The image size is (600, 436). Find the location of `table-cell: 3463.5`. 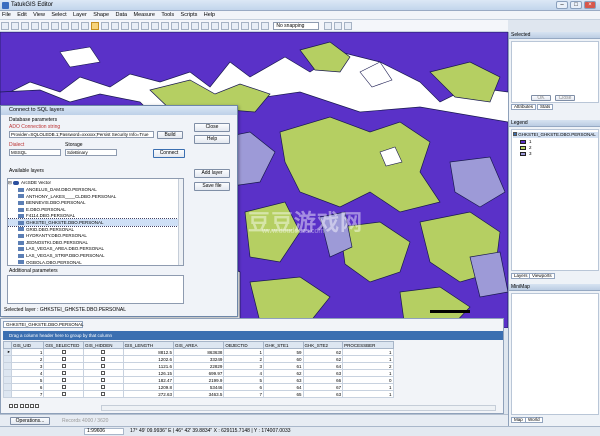

table-cell: 3463.5 is located at coordinates (198, 394).